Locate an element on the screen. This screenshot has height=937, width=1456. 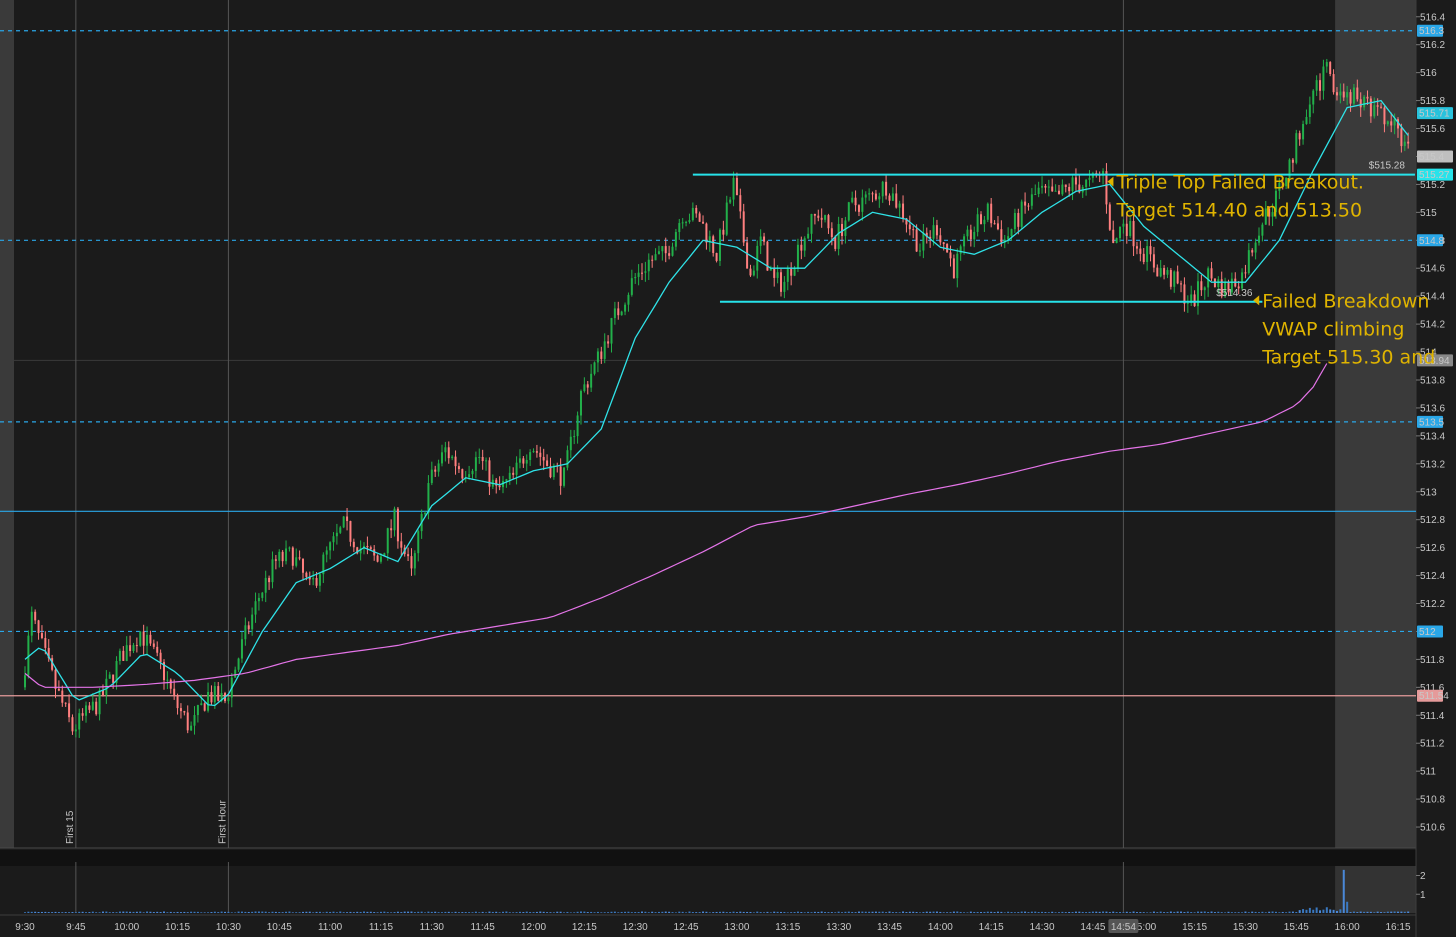
drawn-level-label: $515.28 is located at coordinates (1387, 166).